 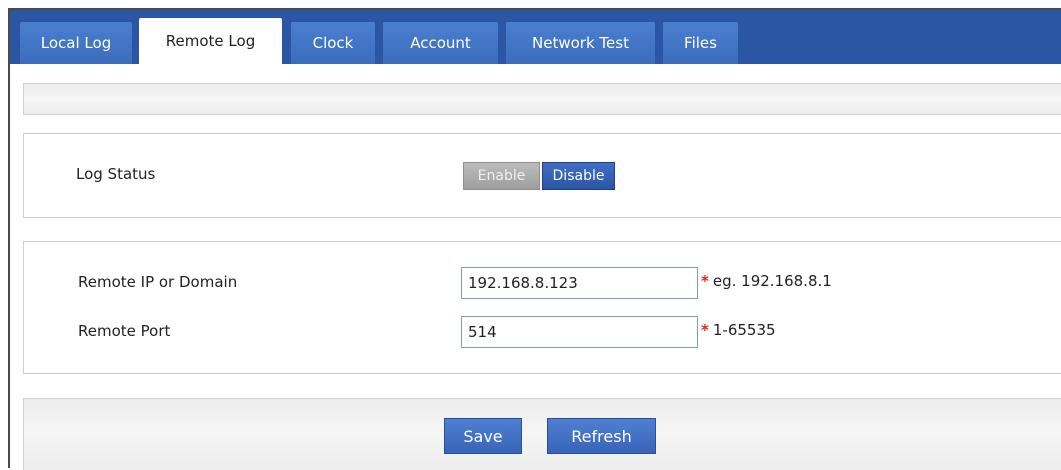 I want to click on refresh-button: Refresh, so click(x=601, y=436).